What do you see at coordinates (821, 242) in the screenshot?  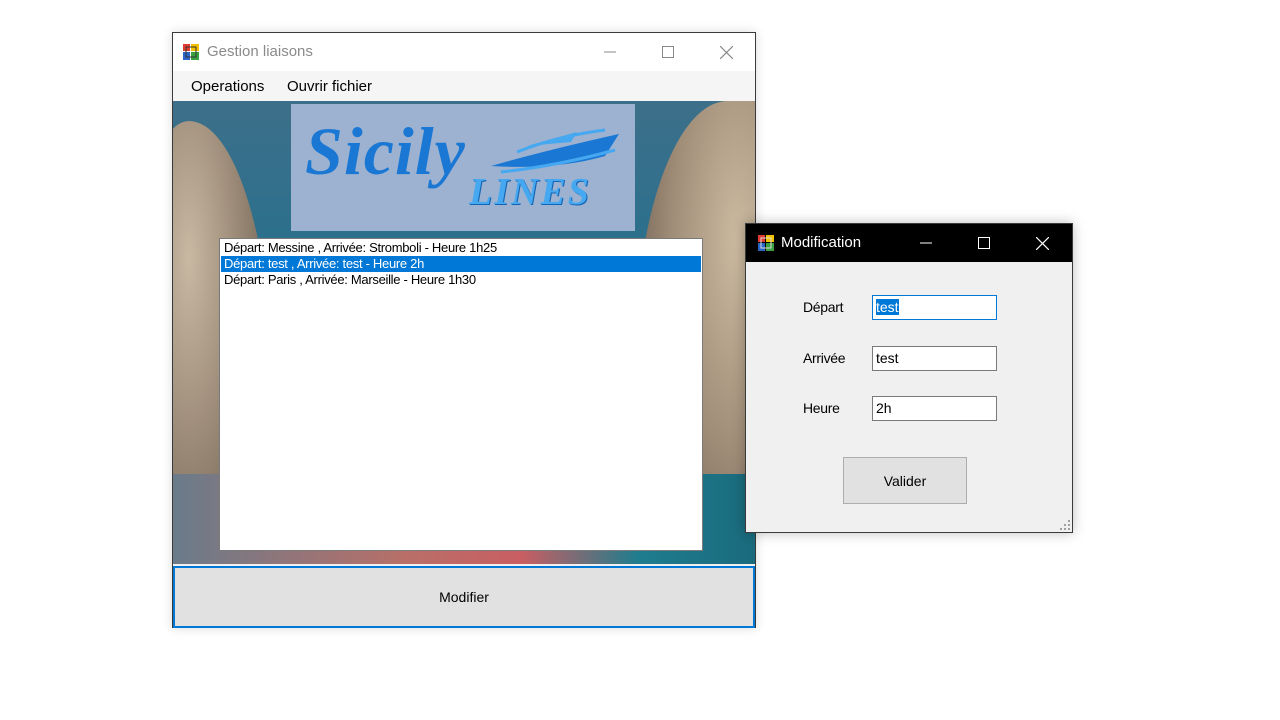 I see `dialog-title: Modification` at bounding box center [821, 242].